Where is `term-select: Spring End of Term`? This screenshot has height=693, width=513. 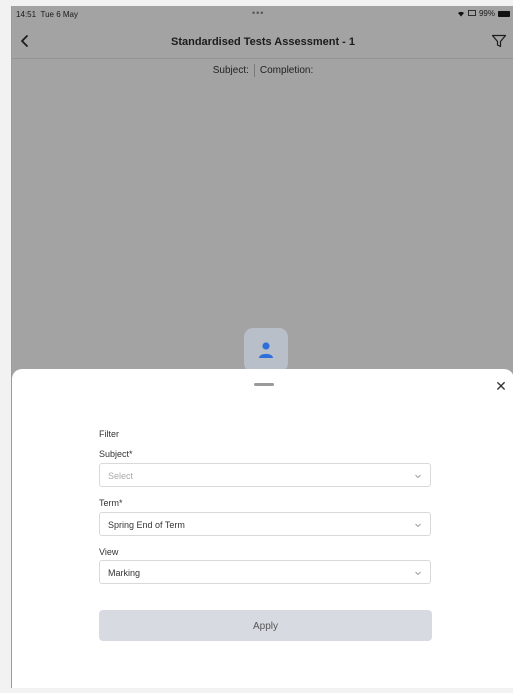
term-select: Spring End of Term is located at coordinates (265, 524).